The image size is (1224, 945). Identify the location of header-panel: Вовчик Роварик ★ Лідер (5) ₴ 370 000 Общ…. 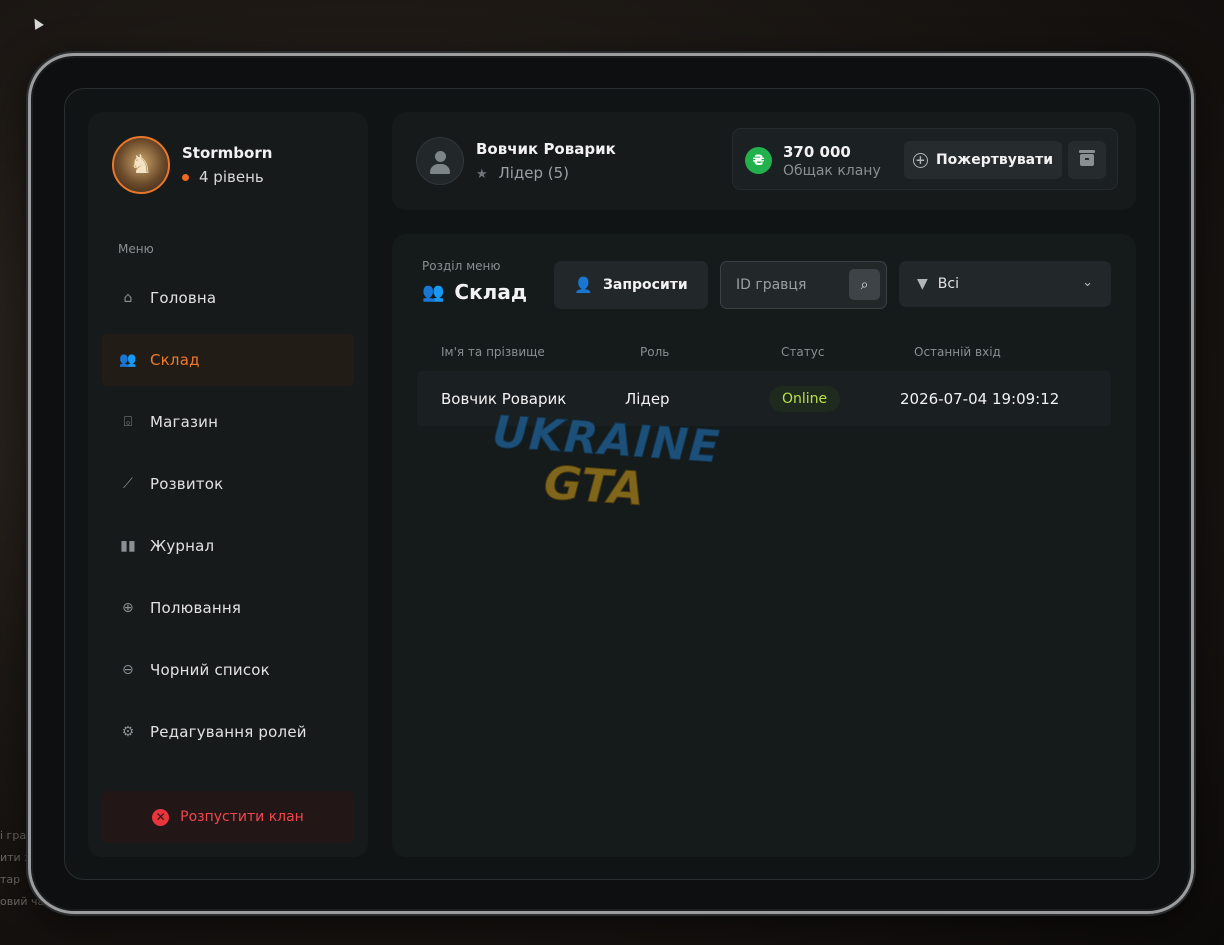
(764, 161).